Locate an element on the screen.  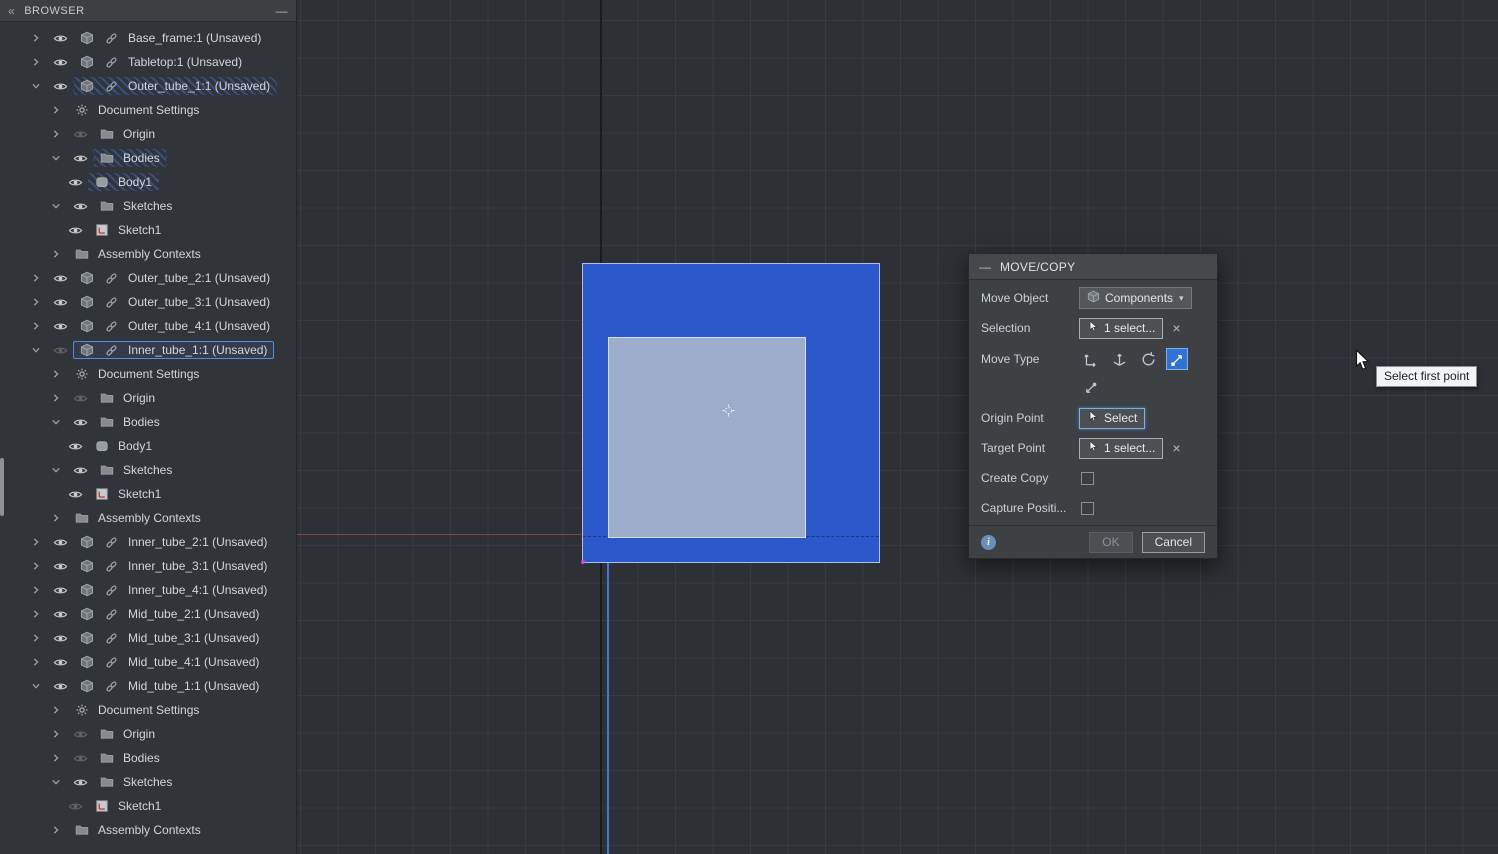
browser-row: Outer_tube_1:1 (Unsaved) is located at coordinates (148, 86).